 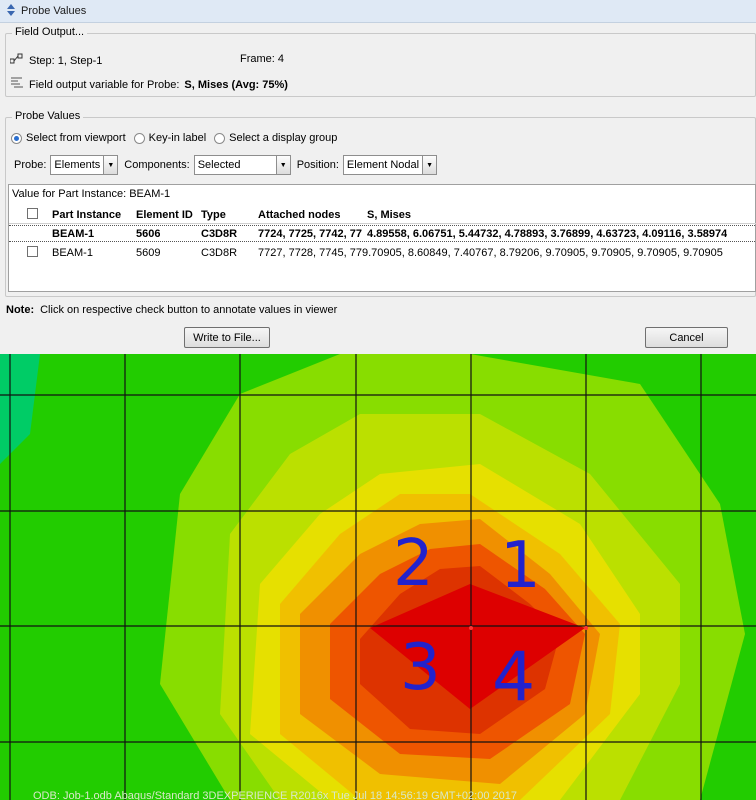 I want to click on cell-element-id: 5609, so click(x=148, y=252).